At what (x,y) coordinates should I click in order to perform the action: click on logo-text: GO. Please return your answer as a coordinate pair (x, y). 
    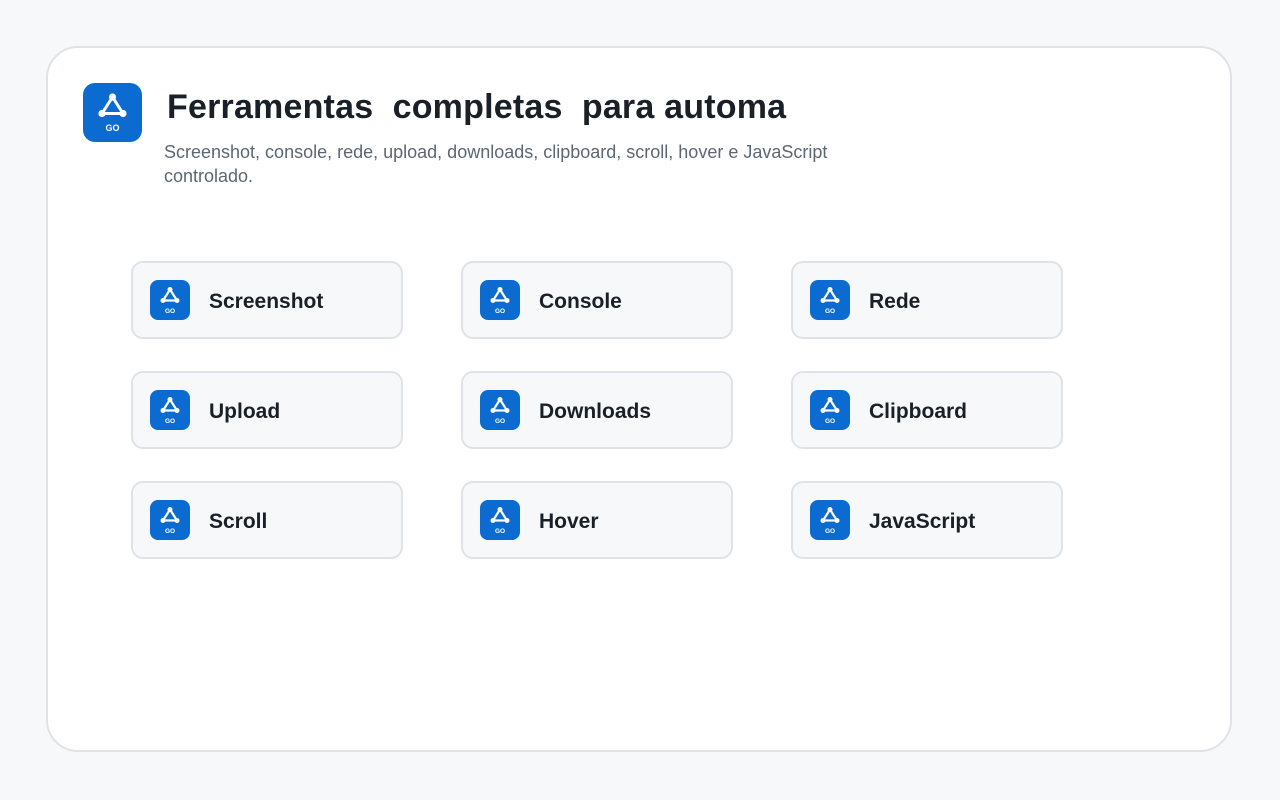
    Looking at the image, I should click on (112, 128).